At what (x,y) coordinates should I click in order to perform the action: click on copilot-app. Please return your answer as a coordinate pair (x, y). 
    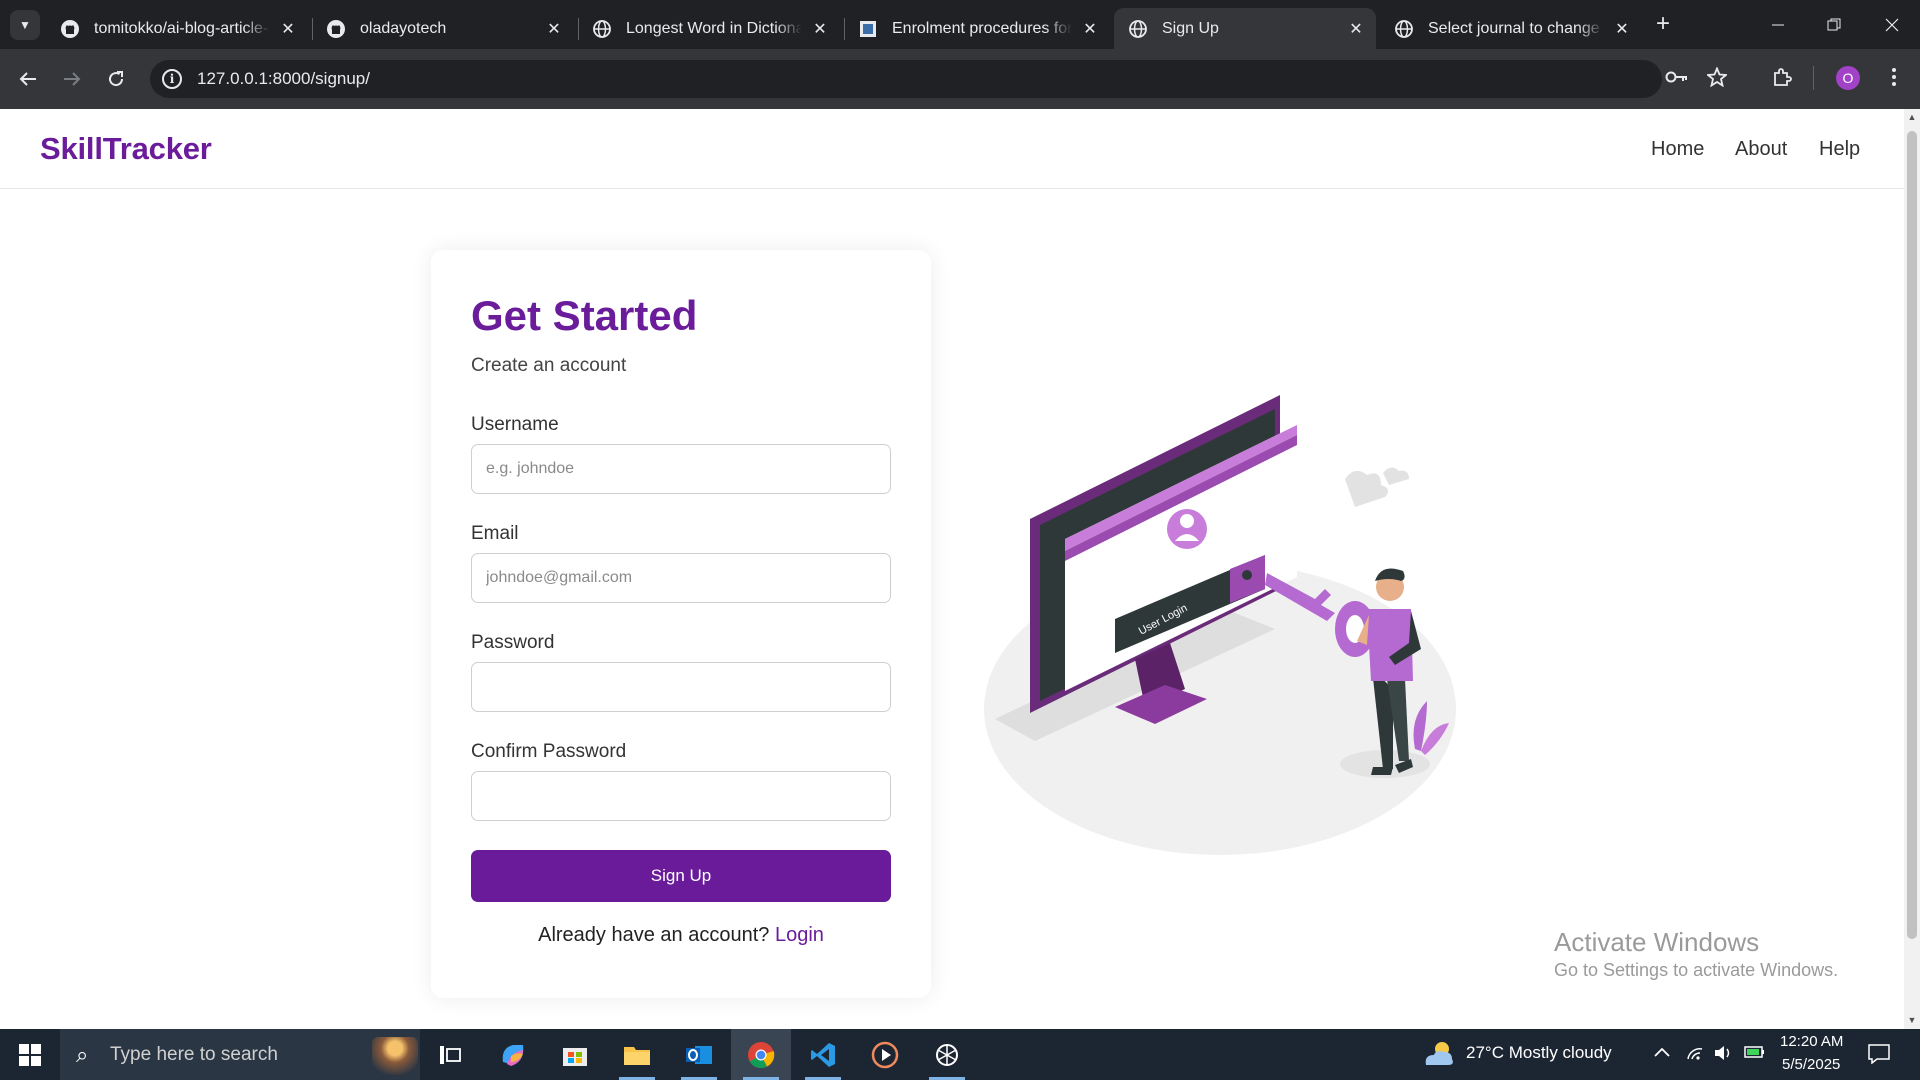
    Looking at the image, I should click on (513, 1054).